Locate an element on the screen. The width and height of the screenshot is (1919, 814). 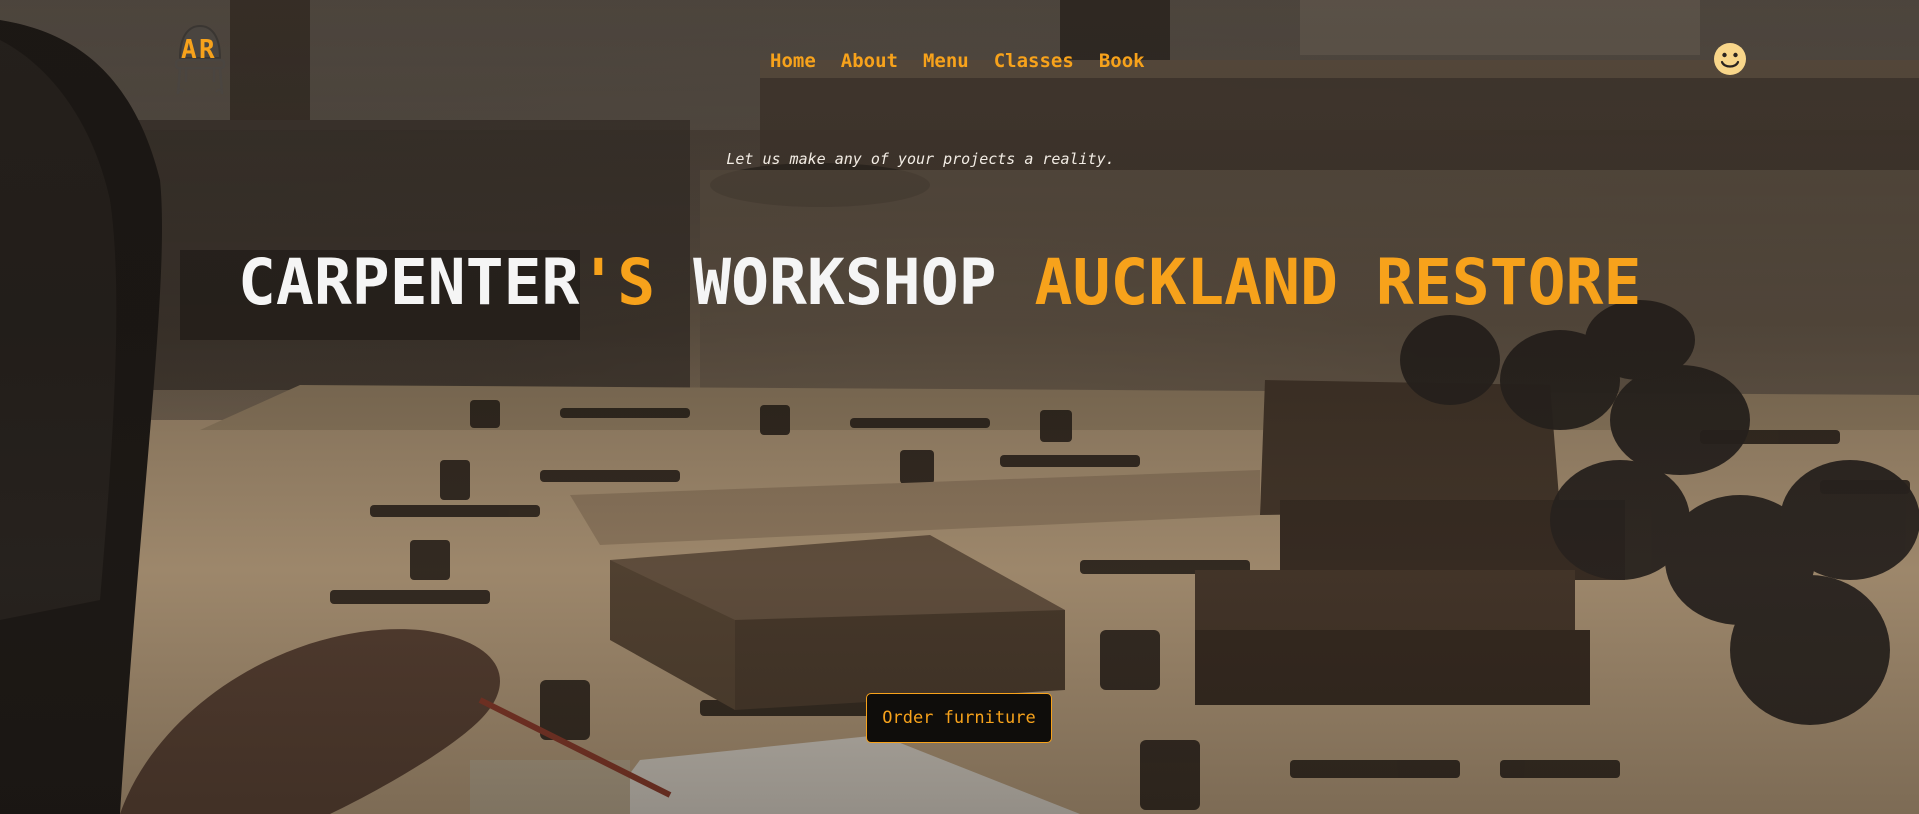
headline-apostrophe-s: 'S is located at coordinates (617, 282).